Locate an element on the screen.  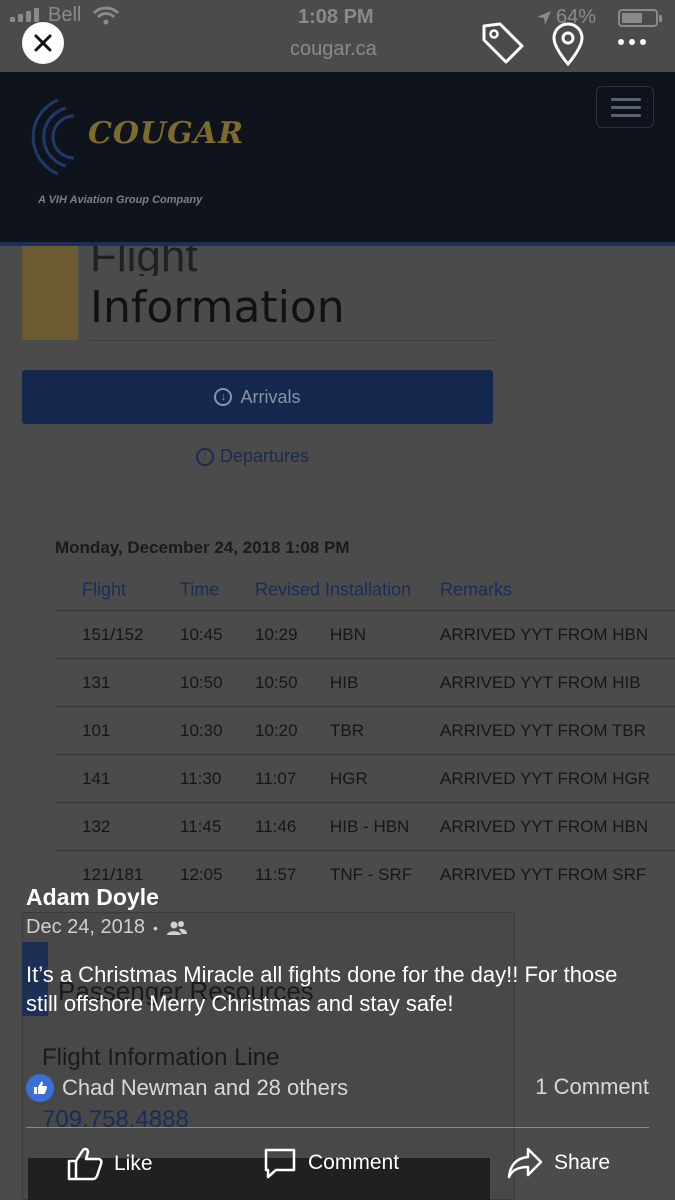
table-header: Flight Time Revised Installation Remarks is located at coordinates (365, 590).